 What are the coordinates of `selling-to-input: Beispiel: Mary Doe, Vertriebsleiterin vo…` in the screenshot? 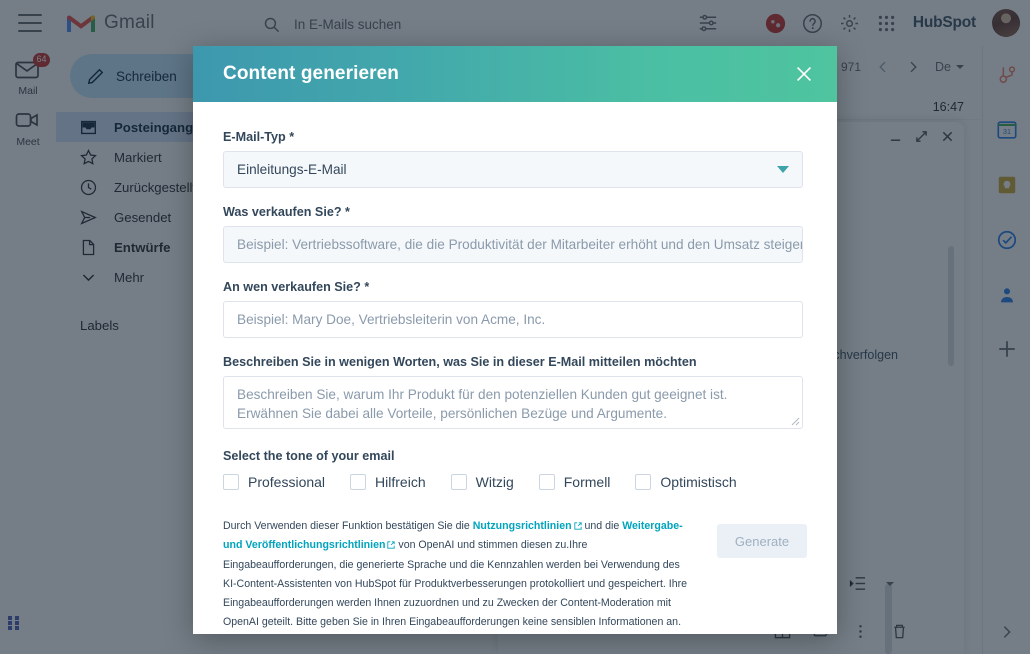 It's located at (513, 319).